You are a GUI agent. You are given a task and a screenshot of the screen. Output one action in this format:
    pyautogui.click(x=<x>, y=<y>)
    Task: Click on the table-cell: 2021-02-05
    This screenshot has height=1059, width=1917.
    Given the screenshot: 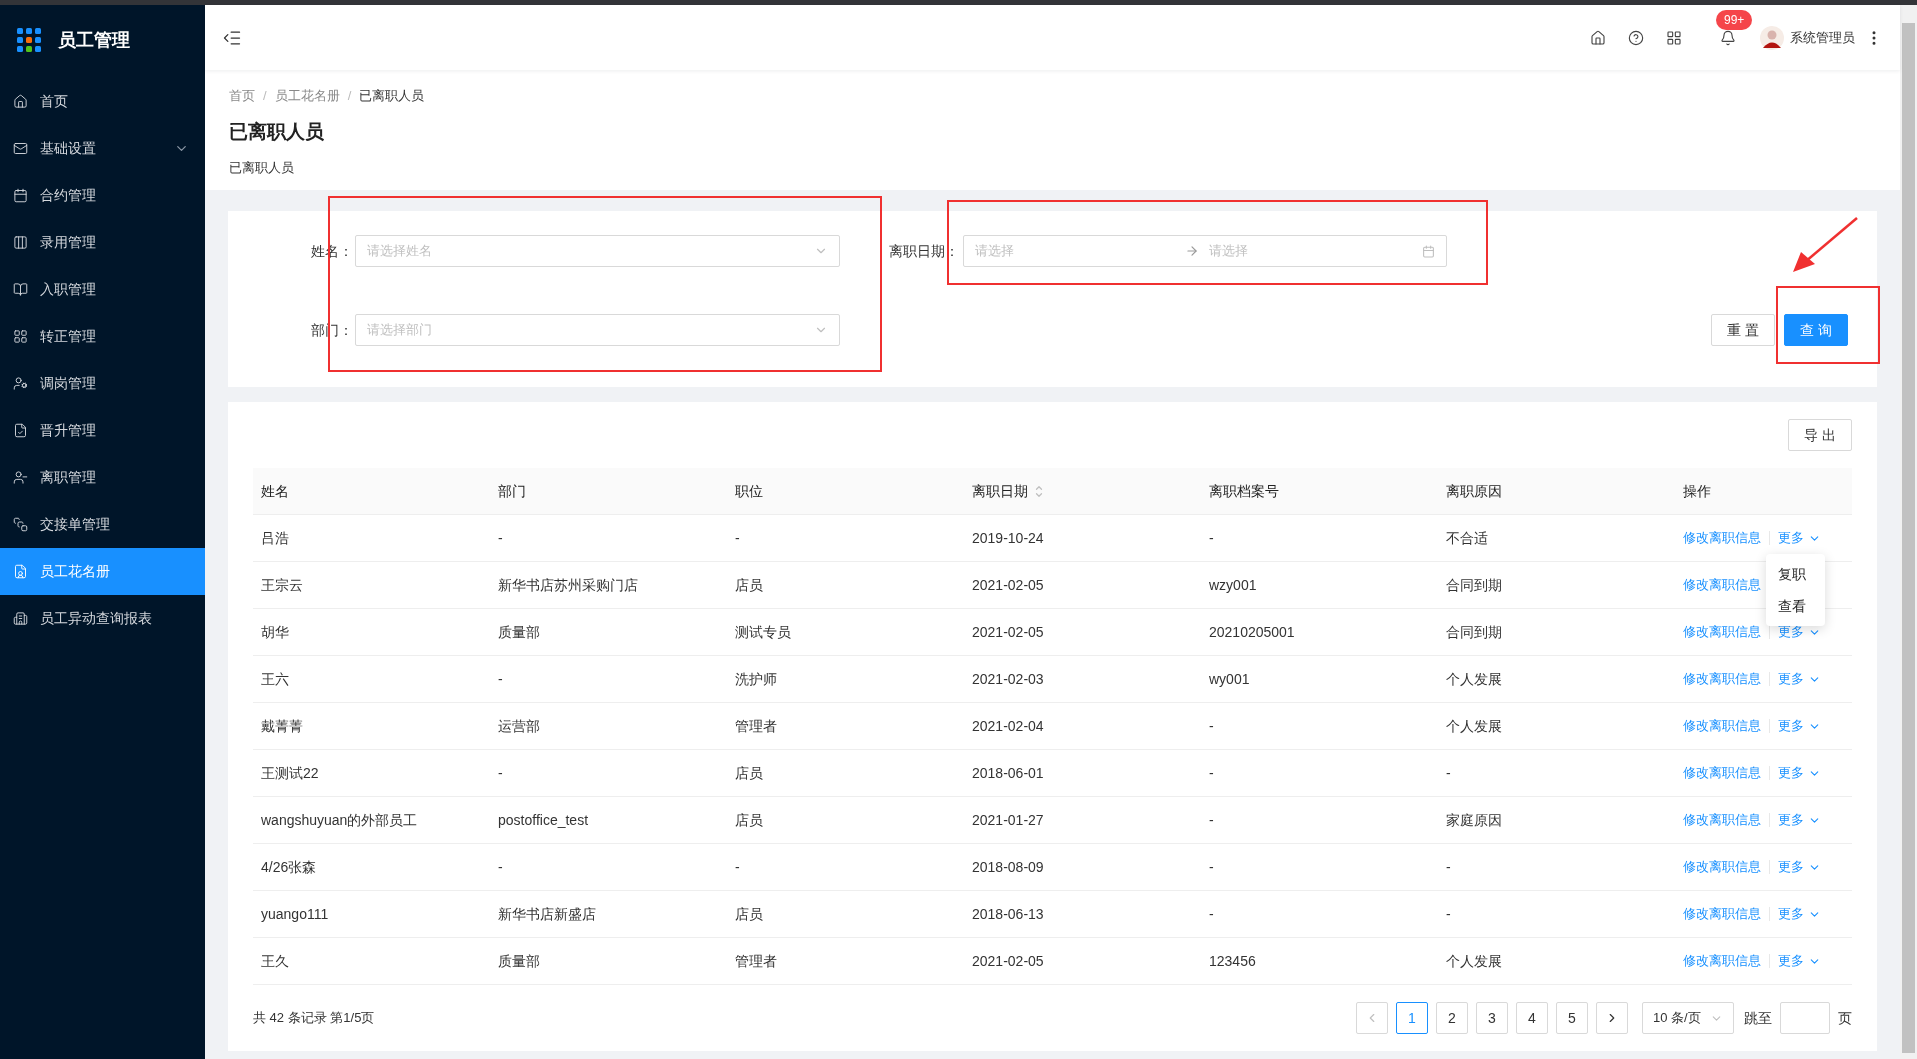 What is the action you would take?
    pyautogui.click(x=1008, y=960)
    